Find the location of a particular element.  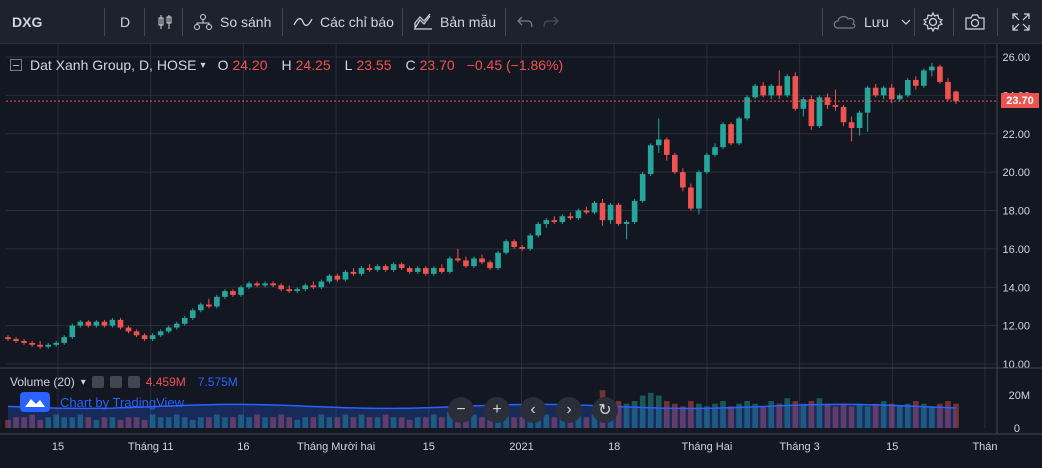

volume-title: Volume (20) is located at coordinates (42, 382).